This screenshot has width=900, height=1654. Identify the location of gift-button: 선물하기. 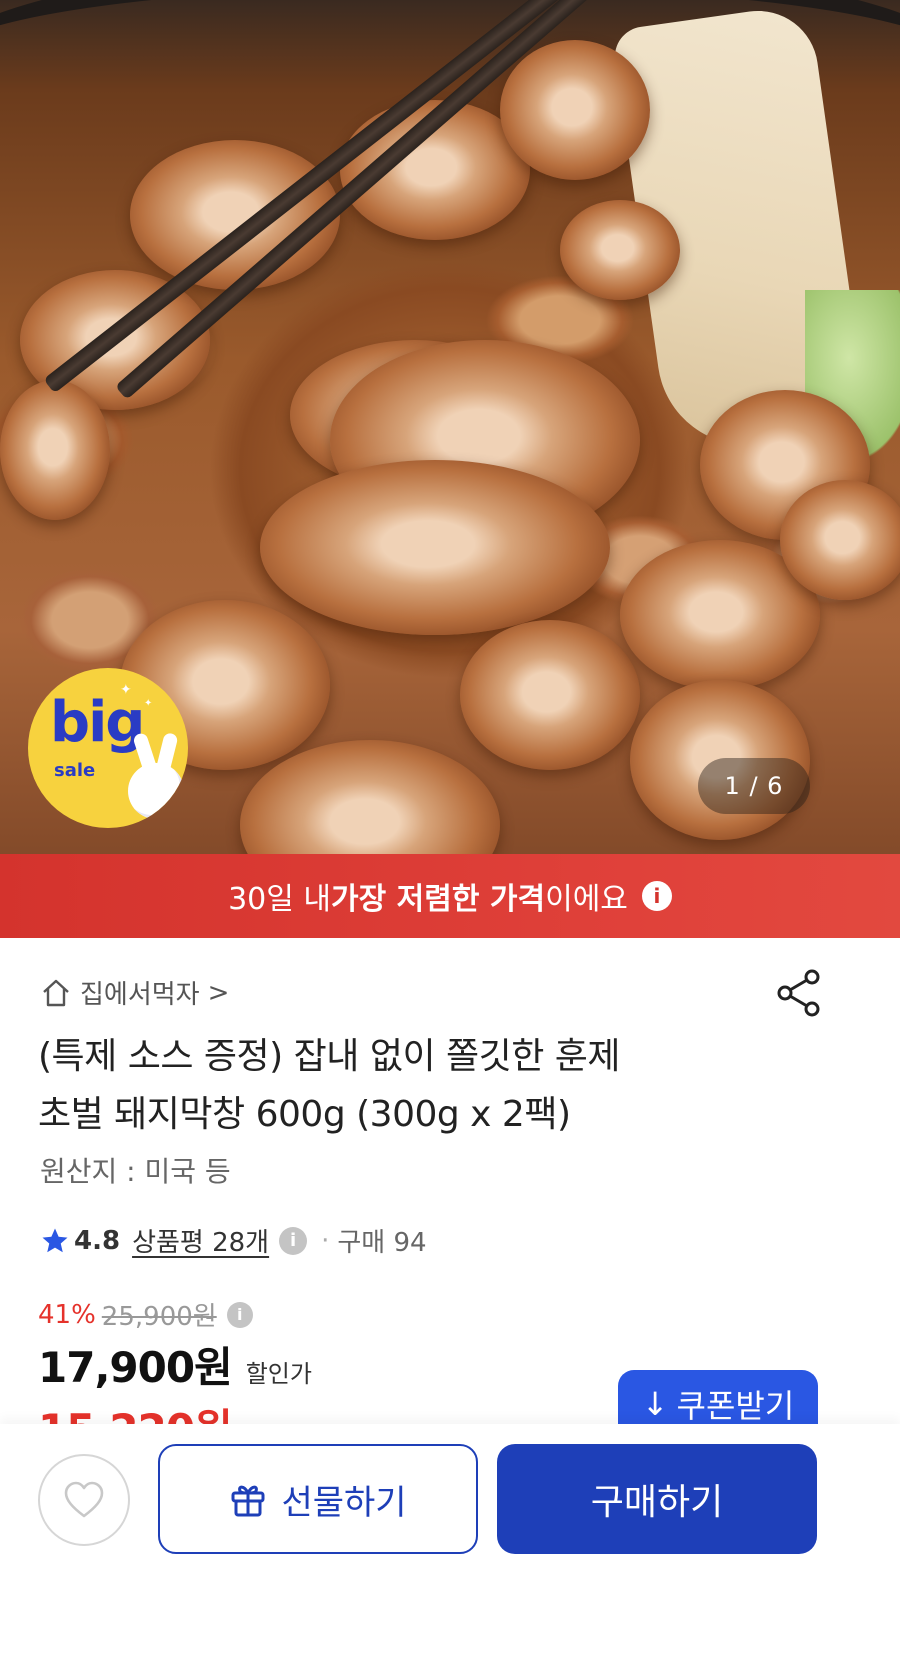
(318, 1499).